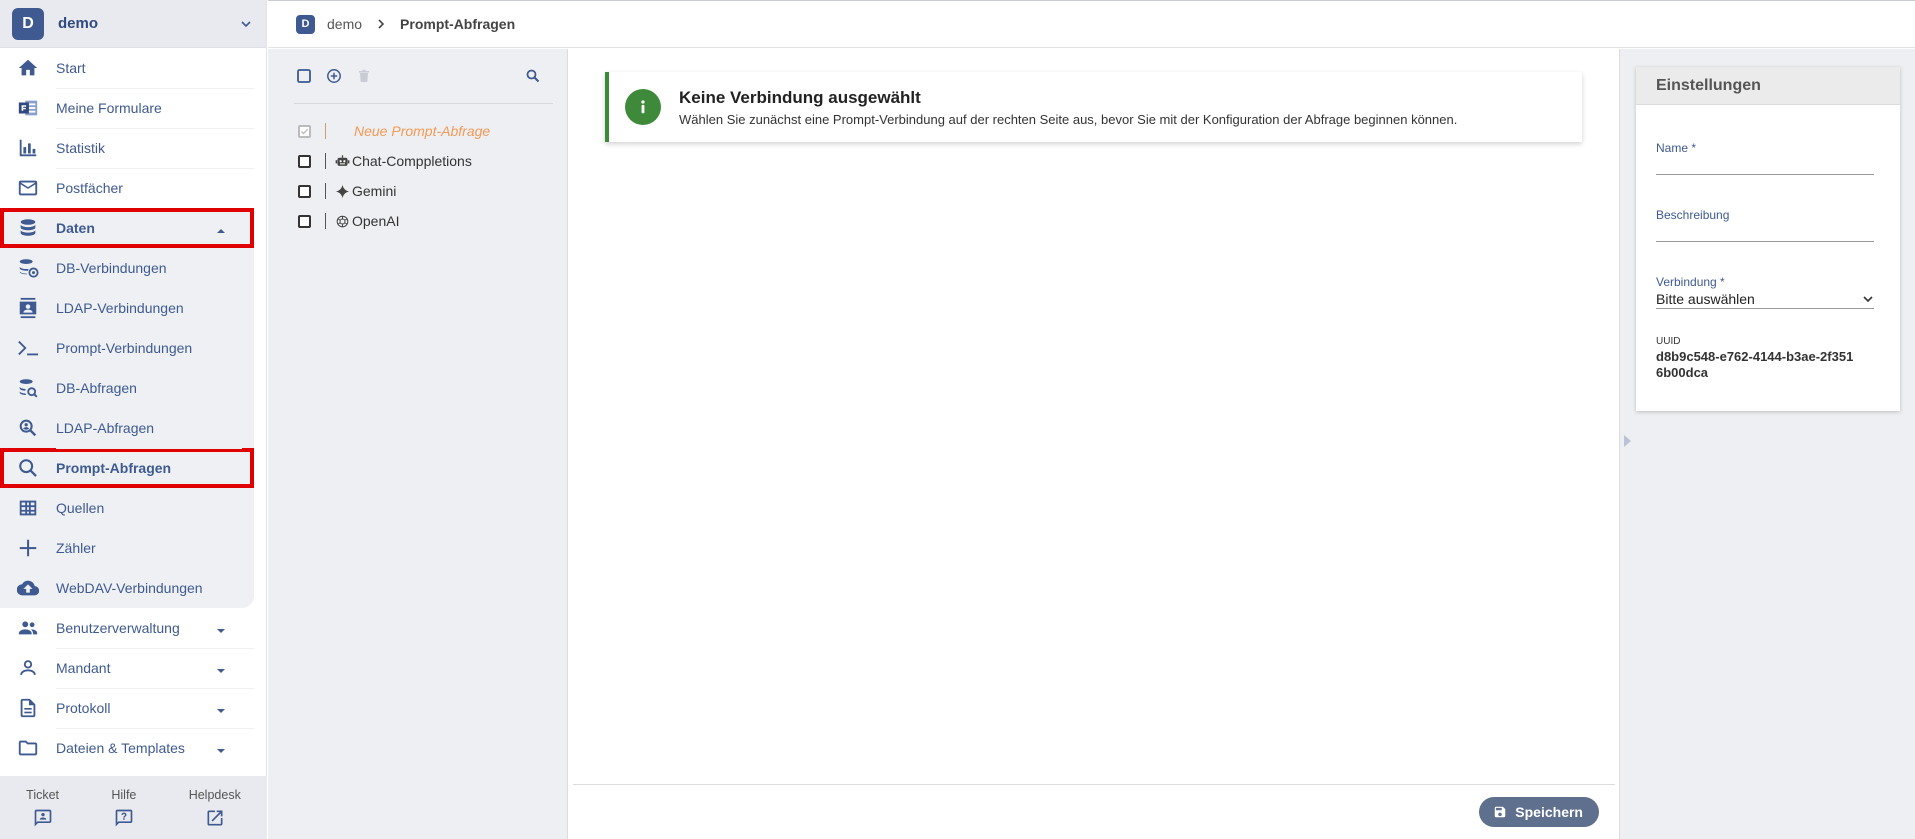 The width and height of the screenshot is (1915, 839). What do you see at coordinates (417, 221) in the screenshot?
I see `tree-item-openai: OpenAI` at bounding box center [417, 221].